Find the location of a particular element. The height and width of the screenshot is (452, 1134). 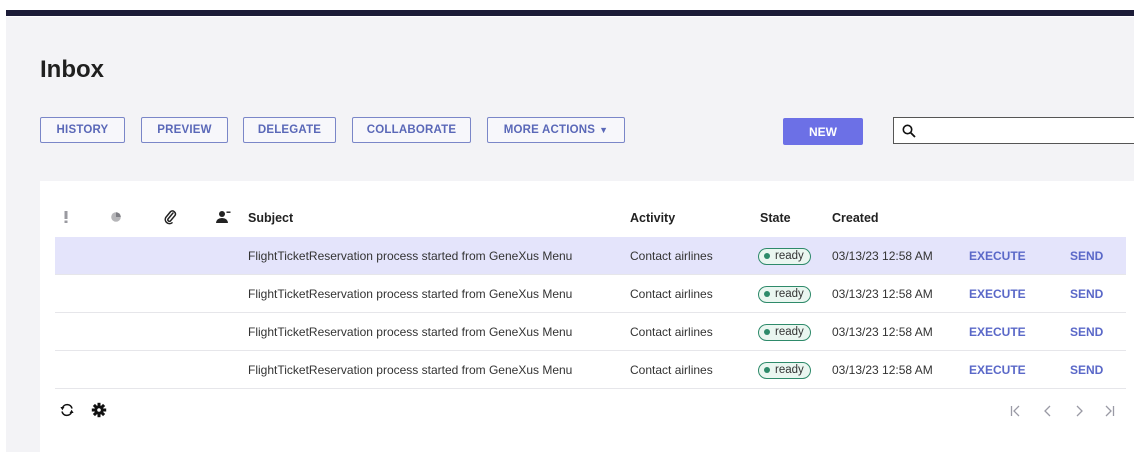

paperclip-icon is located at coordinates (170, 217).